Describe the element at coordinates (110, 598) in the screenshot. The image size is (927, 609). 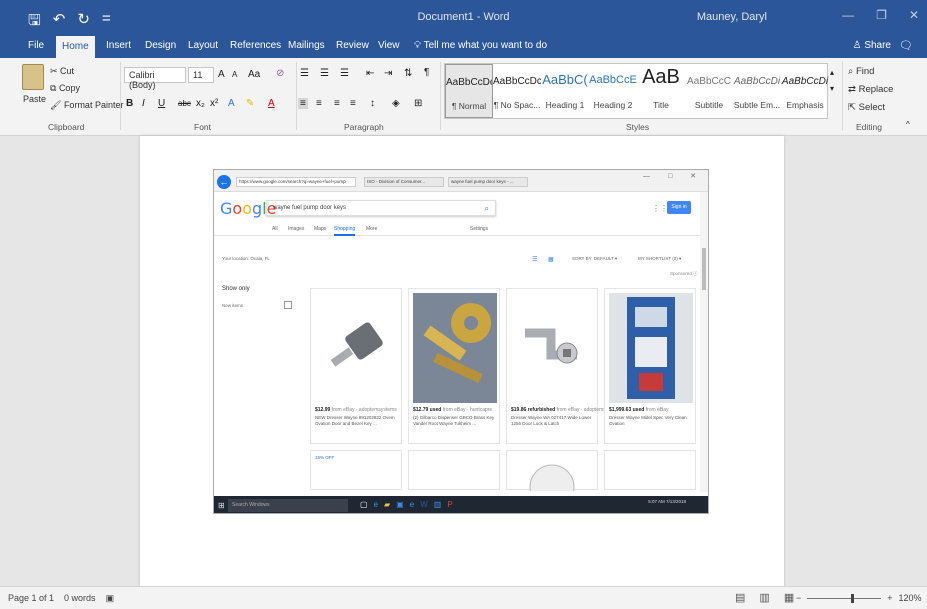
I see `proofing-icon: ▣` at that location.